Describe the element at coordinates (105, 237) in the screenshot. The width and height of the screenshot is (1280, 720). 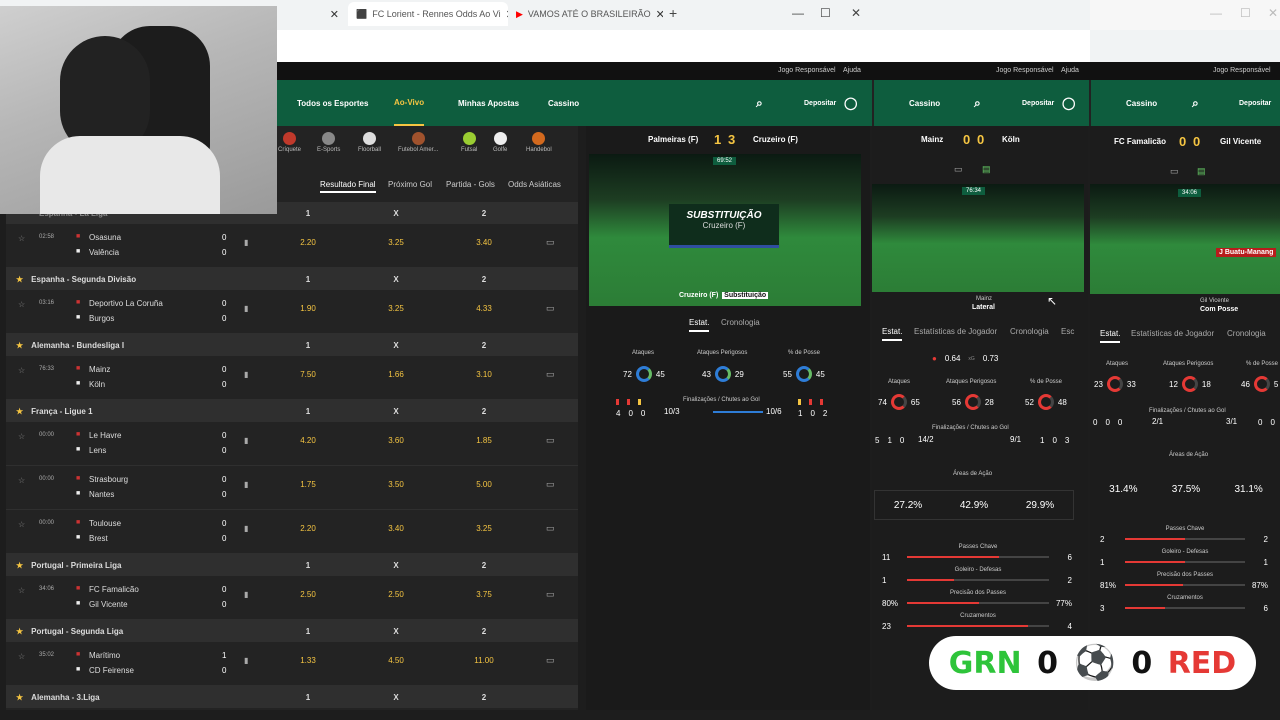
I see `home-team: Osasuna` at that location.